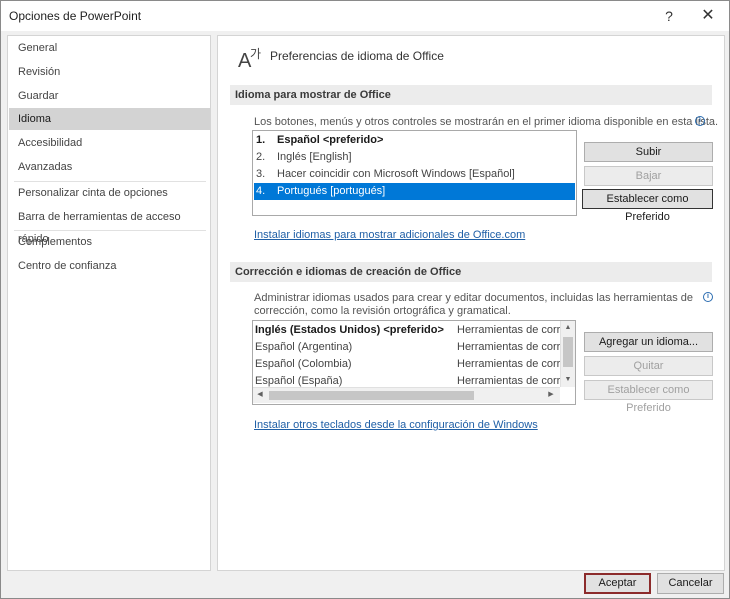 The image size is (730, 599). Describe the element at coordinates (109, 119) in the screenshot. I see `nav-item-idioma: Idioma` at that location.